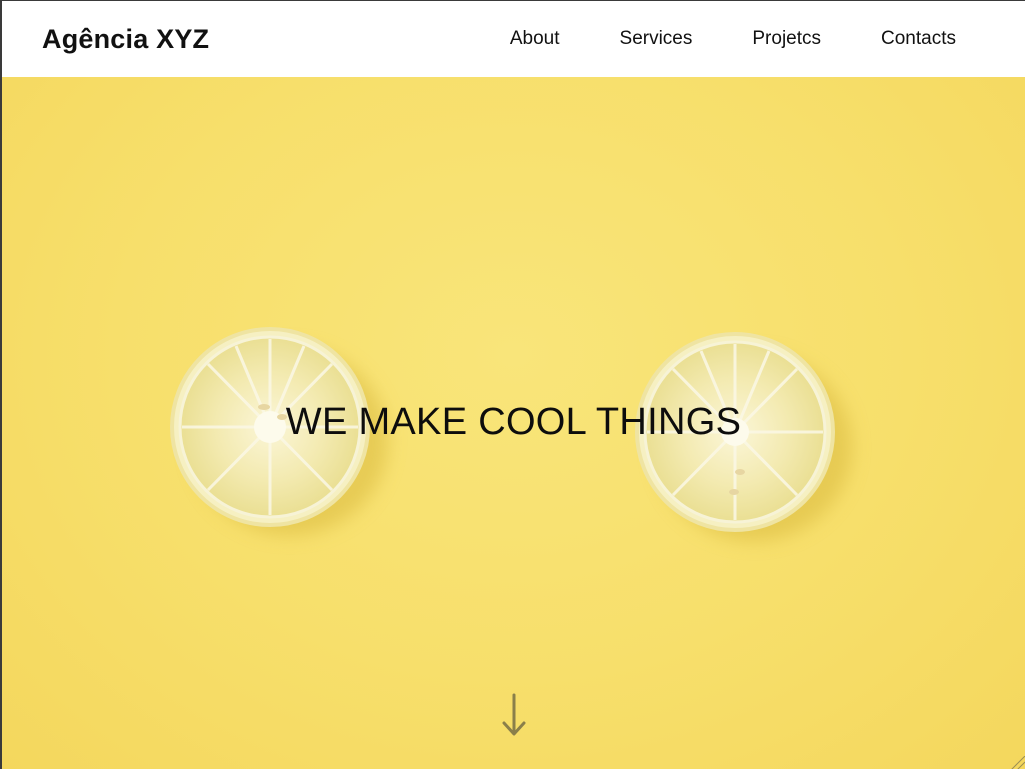 Image resolution: width=1025 pixels, height=769 pixels. Describe the element at coordinates (535, 39) in the screenshot. I see `nav-link-about: About` at that location.